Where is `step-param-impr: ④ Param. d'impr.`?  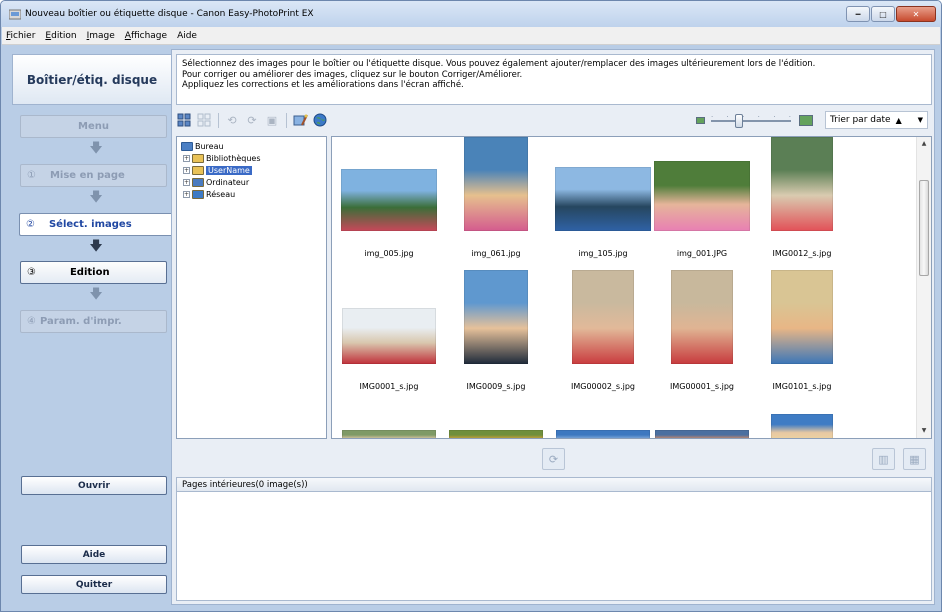 step-param-impr: ④ Param. d'impr. is located at coordinates (93, 321).